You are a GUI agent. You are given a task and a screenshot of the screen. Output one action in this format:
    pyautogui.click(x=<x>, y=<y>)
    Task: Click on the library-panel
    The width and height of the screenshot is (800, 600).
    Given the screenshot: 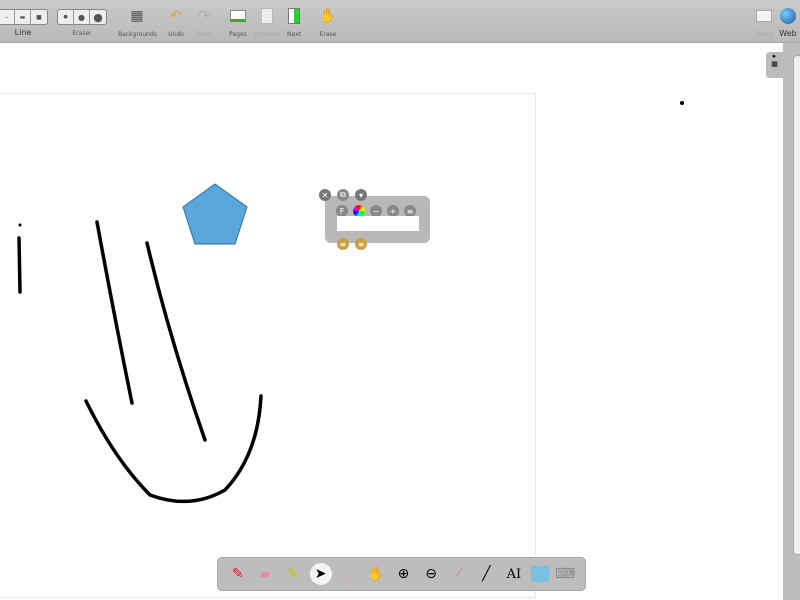 What is the action you would take?
    pyautogui.click(x=796, y=305)
    